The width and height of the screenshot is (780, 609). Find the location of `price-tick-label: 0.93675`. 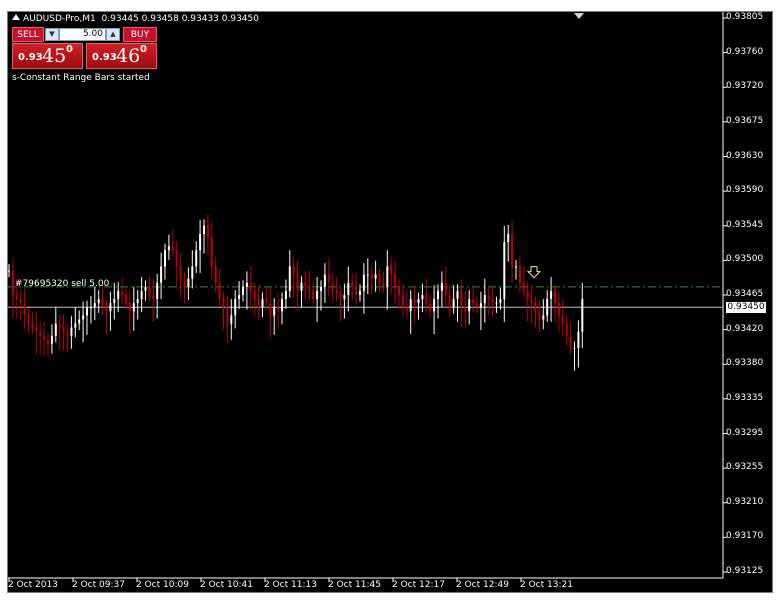

price-tick-label: 0.93675 is located at coordinates (745, 120).